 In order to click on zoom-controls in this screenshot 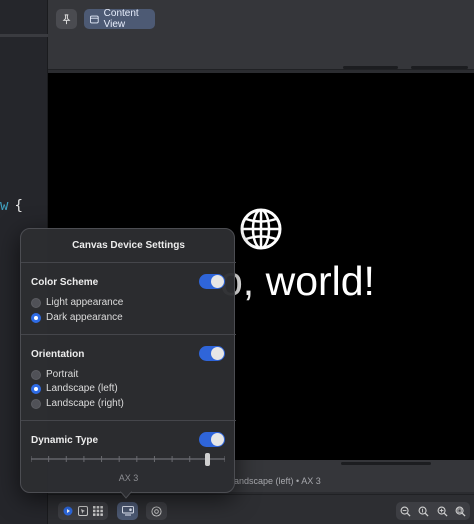, I will do `click(433, 511)`.